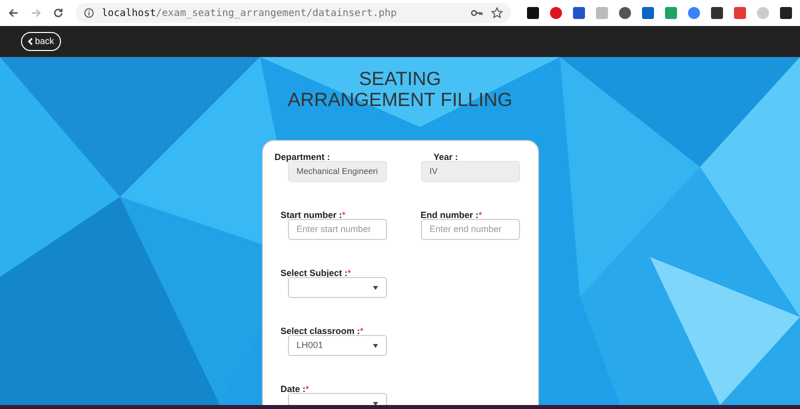 The height and width of the screenshot is (409, 800). I want to click on address-bar: localhost/exam_seating_arrangement/datainsert.php, so click(293, 13).